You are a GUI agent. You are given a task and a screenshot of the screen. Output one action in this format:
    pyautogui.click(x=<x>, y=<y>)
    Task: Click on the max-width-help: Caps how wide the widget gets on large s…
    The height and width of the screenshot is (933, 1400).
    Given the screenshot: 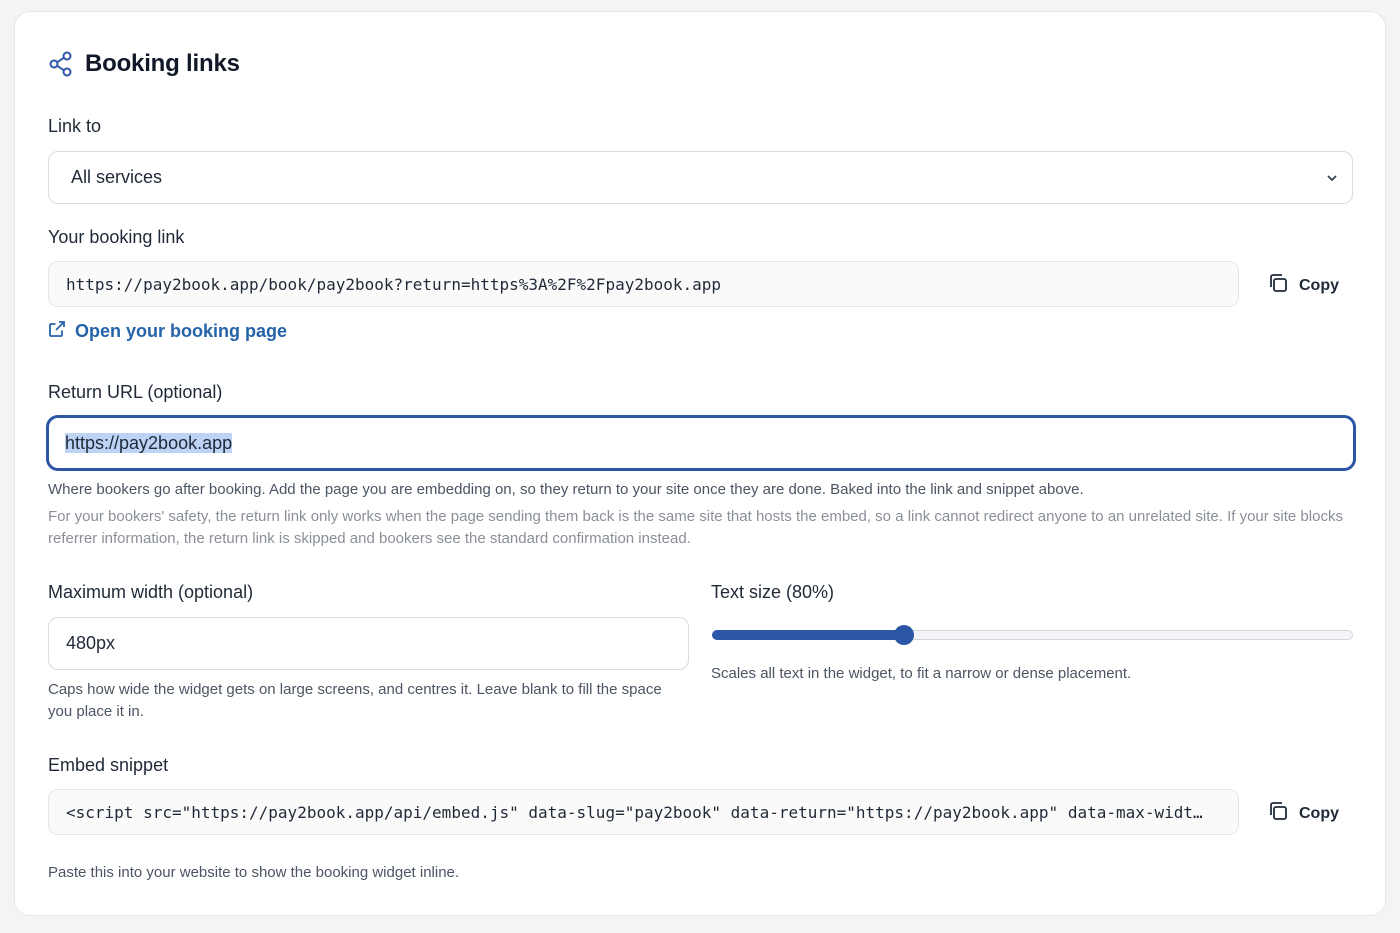 What is the action you would take?
    pyautogui.click(x=355, y=700)
    